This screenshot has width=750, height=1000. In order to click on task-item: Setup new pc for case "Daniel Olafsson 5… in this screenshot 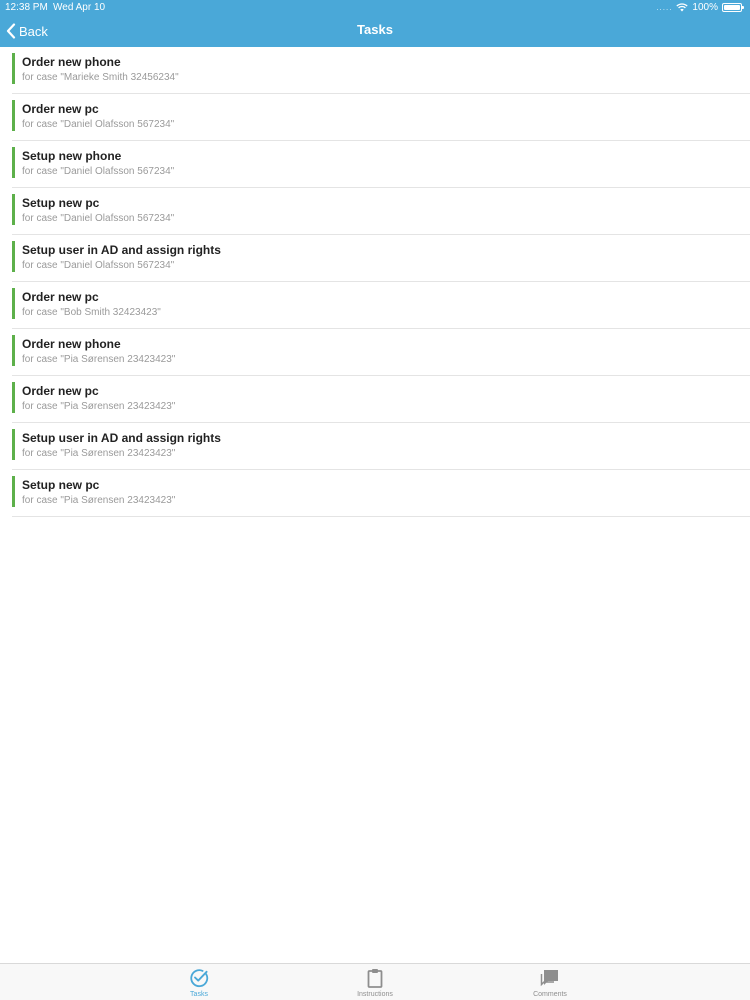, I will do `click(381, 211)`.